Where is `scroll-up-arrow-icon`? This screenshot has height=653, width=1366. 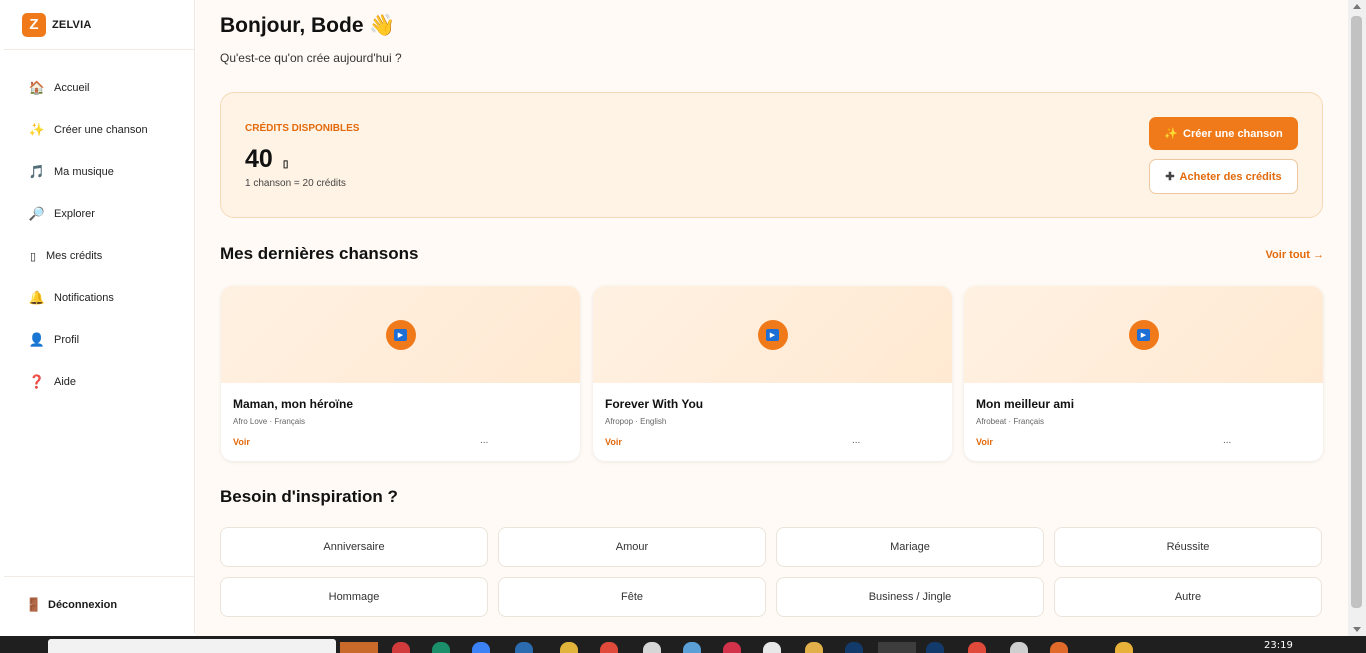 scroll-up-arrow-icon is located at coordinates (1357, 6).